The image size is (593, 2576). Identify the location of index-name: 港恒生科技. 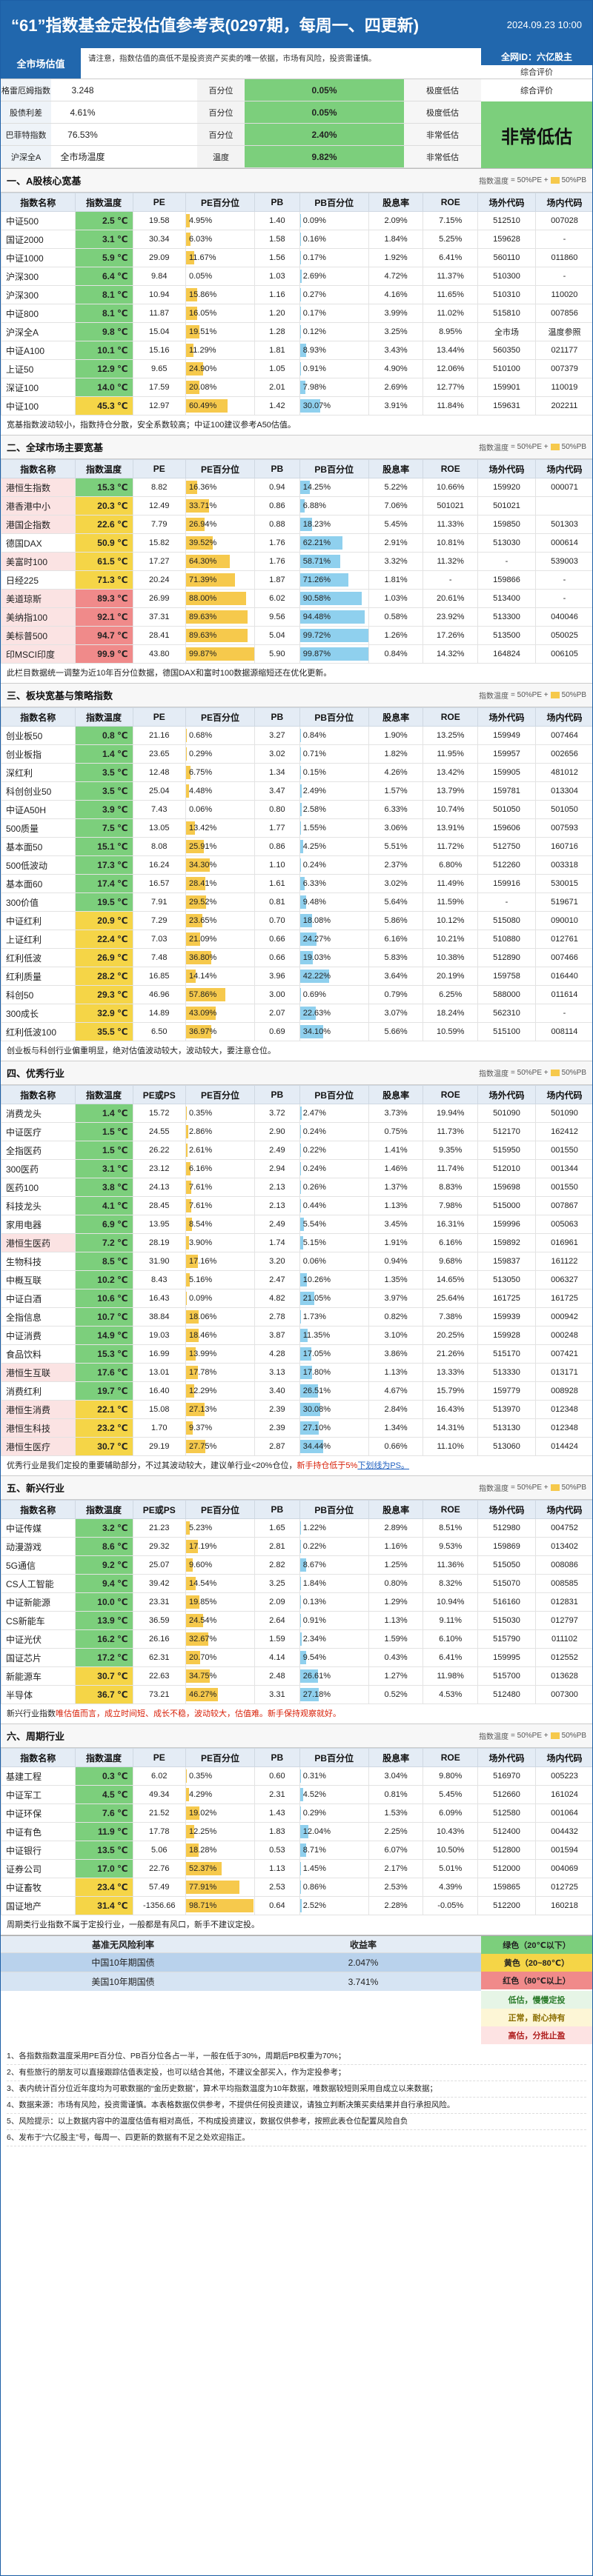
(38, 1428).